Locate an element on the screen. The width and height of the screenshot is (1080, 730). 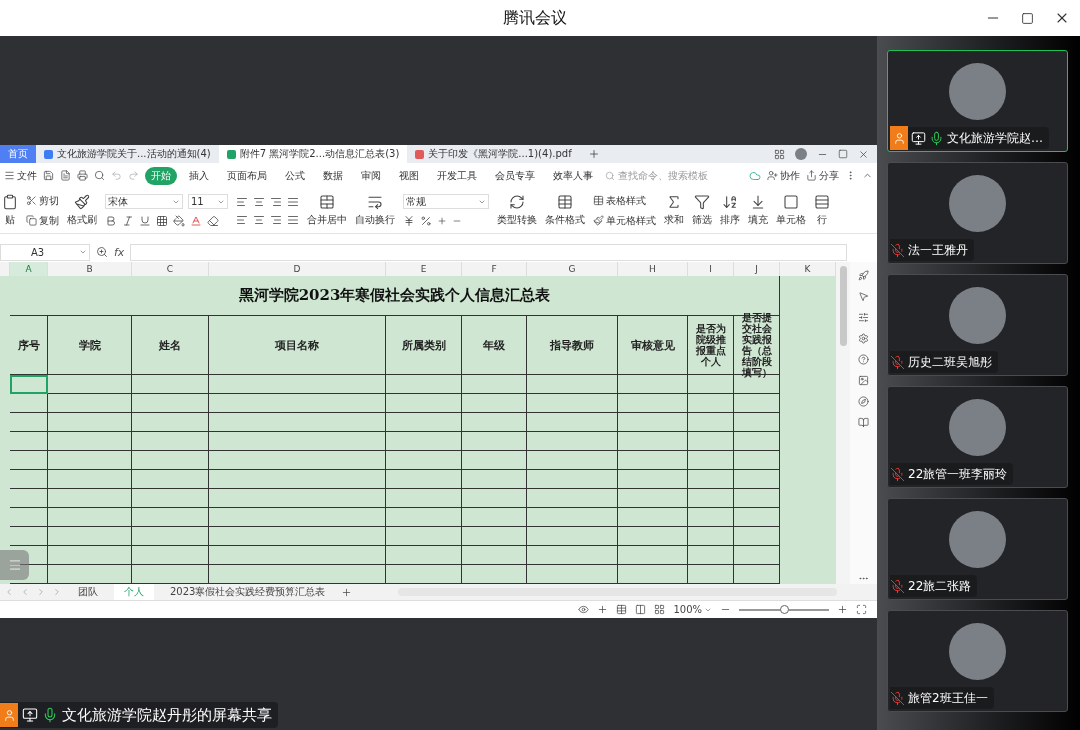
participant-tile: 22旅管一班李丽玲 is located at coordinates (977, 437).